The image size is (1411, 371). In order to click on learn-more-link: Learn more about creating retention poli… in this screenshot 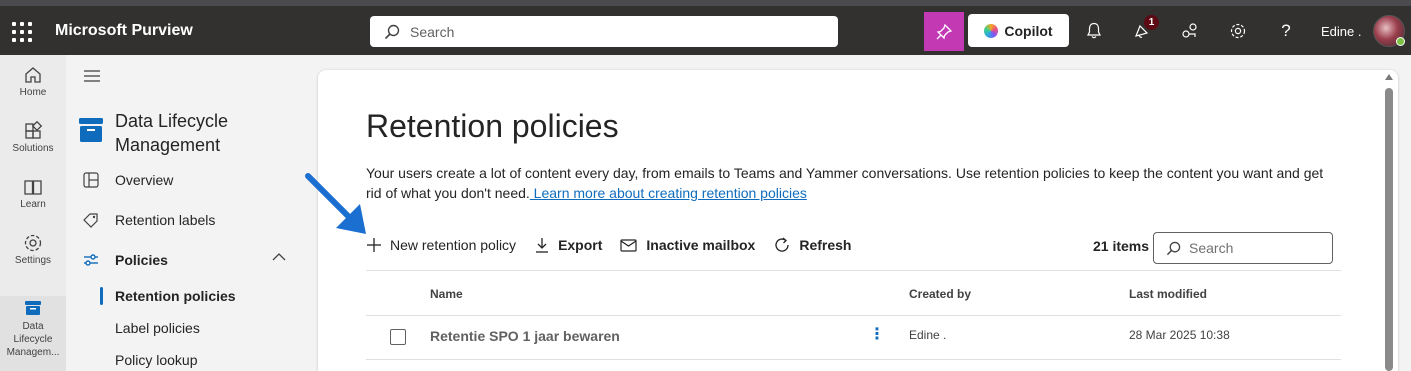, I will do `click(668, 193)`.